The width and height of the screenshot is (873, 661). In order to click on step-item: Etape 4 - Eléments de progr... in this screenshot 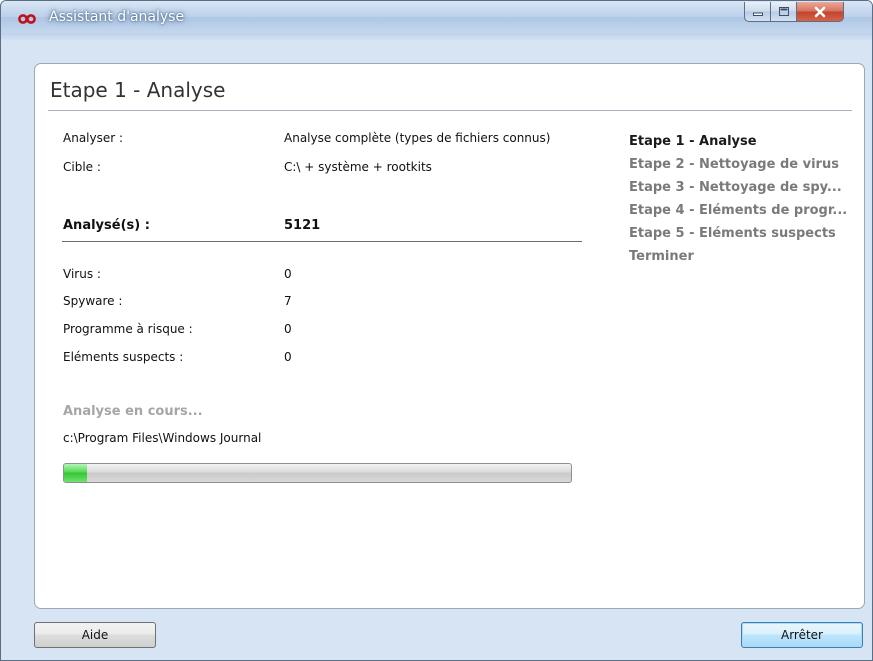, I will do `click(738, 210)`.